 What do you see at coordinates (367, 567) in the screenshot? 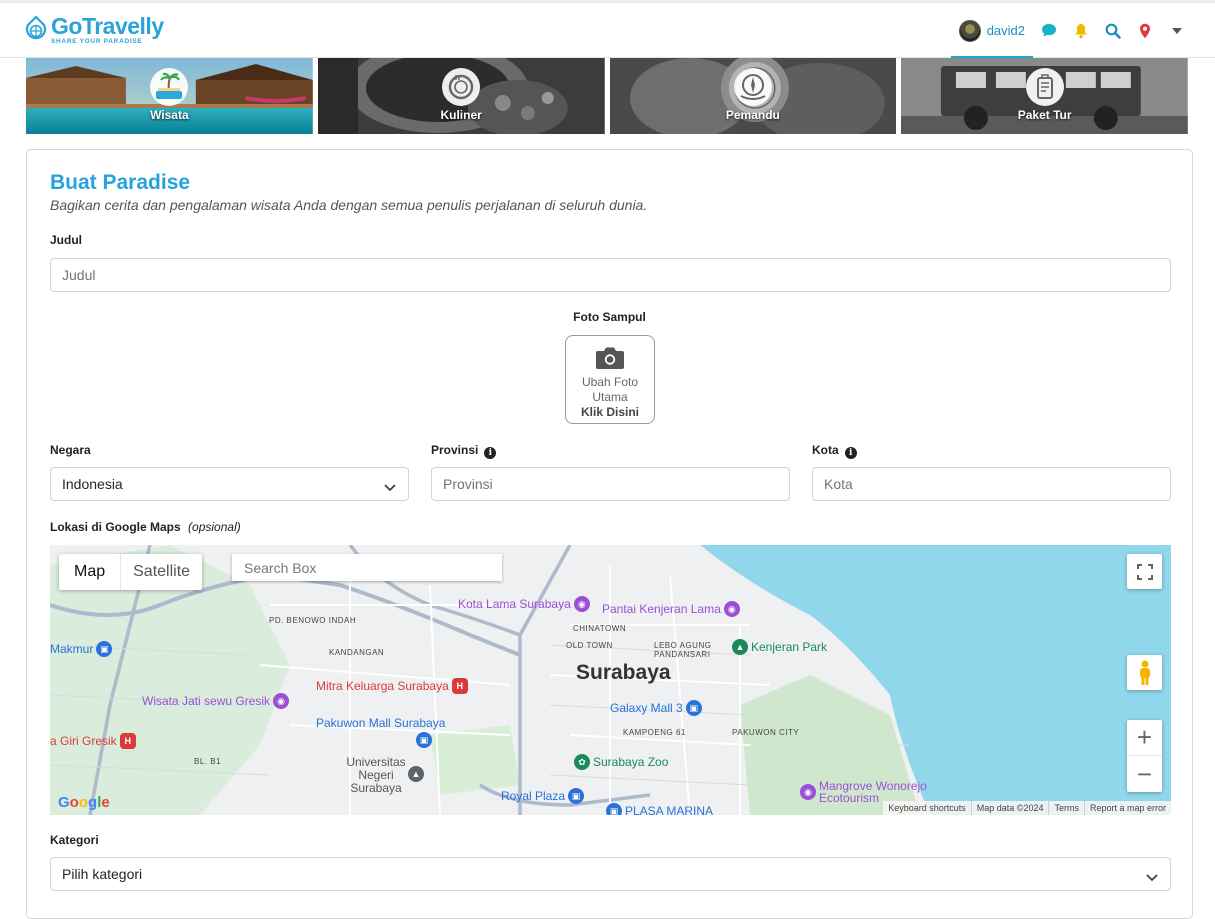
I see `map-search-input: Search Box` at bounding box center [367, 567].